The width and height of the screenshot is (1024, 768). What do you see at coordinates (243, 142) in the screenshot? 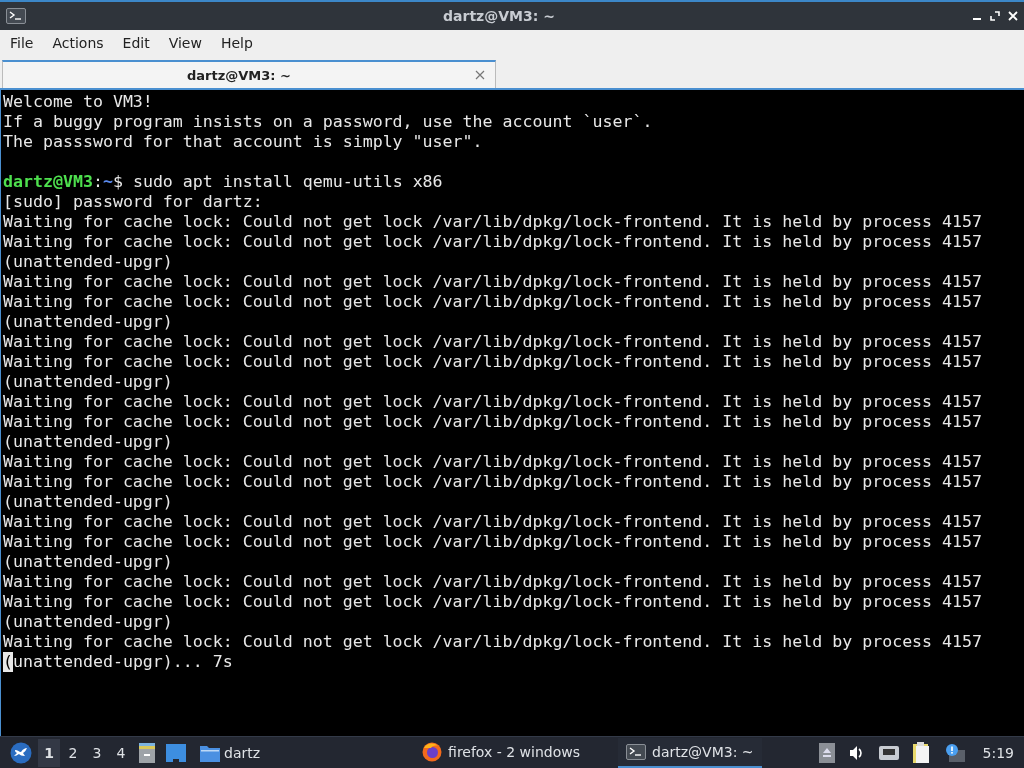
I see `output-line: The passsword for that account is simply "user".` at bounding box center [243, 142].